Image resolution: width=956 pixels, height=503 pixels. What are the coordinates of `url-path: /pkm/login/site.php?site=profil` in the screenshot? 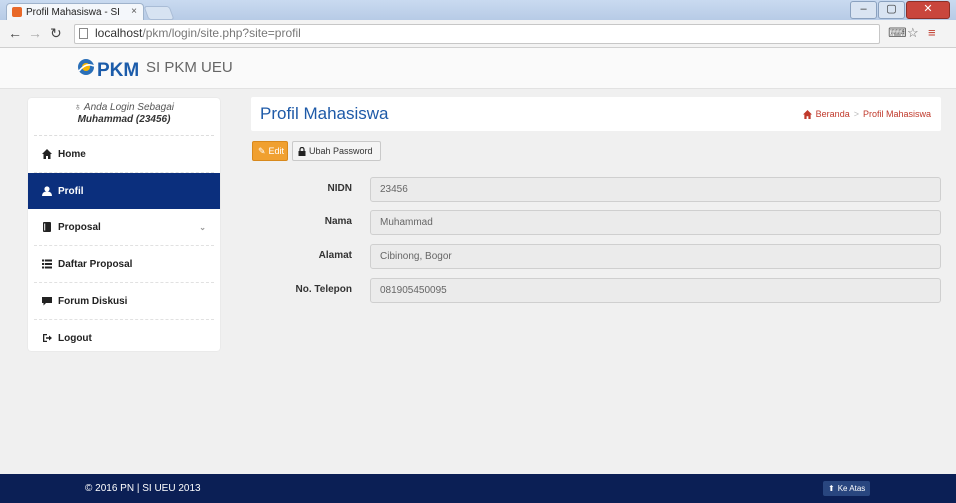 It's located at (221, 33).